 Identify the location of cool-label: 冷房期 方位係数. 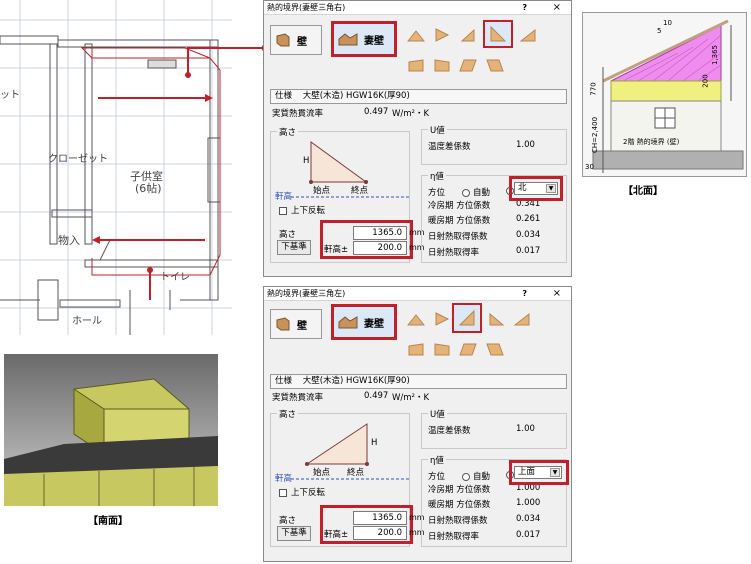
(459, 206).